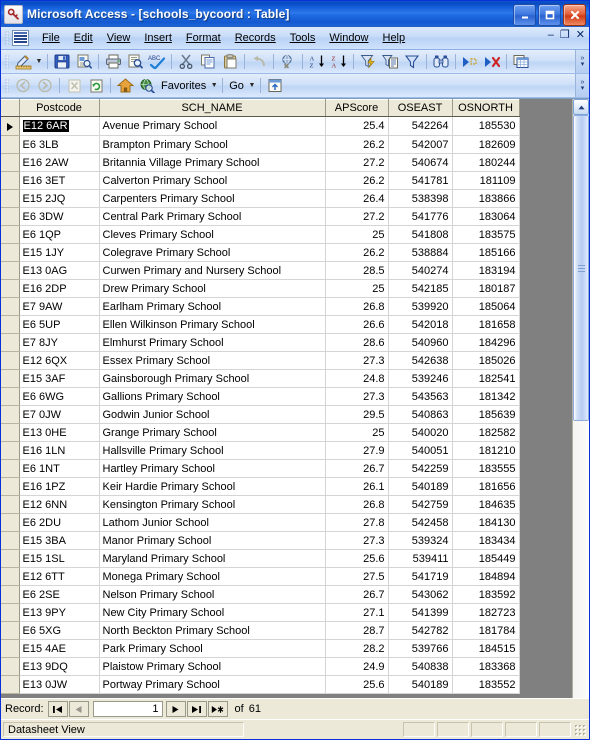  I want to click on cell-postcode: E16 1PZ, so click(59, 486).